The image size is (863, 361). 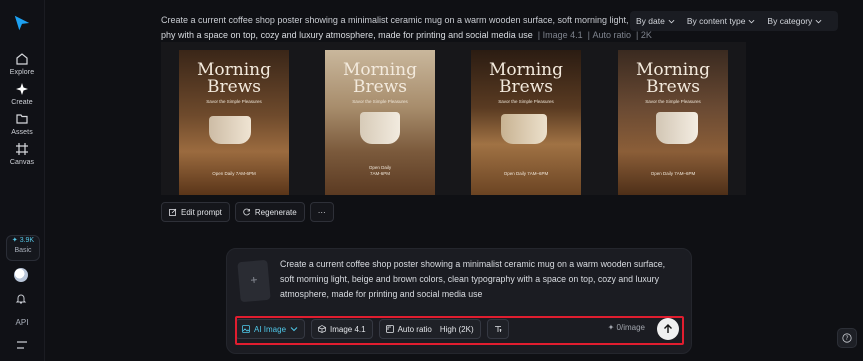 I want to click on help-icon: ?, so click(x=847, y=338).